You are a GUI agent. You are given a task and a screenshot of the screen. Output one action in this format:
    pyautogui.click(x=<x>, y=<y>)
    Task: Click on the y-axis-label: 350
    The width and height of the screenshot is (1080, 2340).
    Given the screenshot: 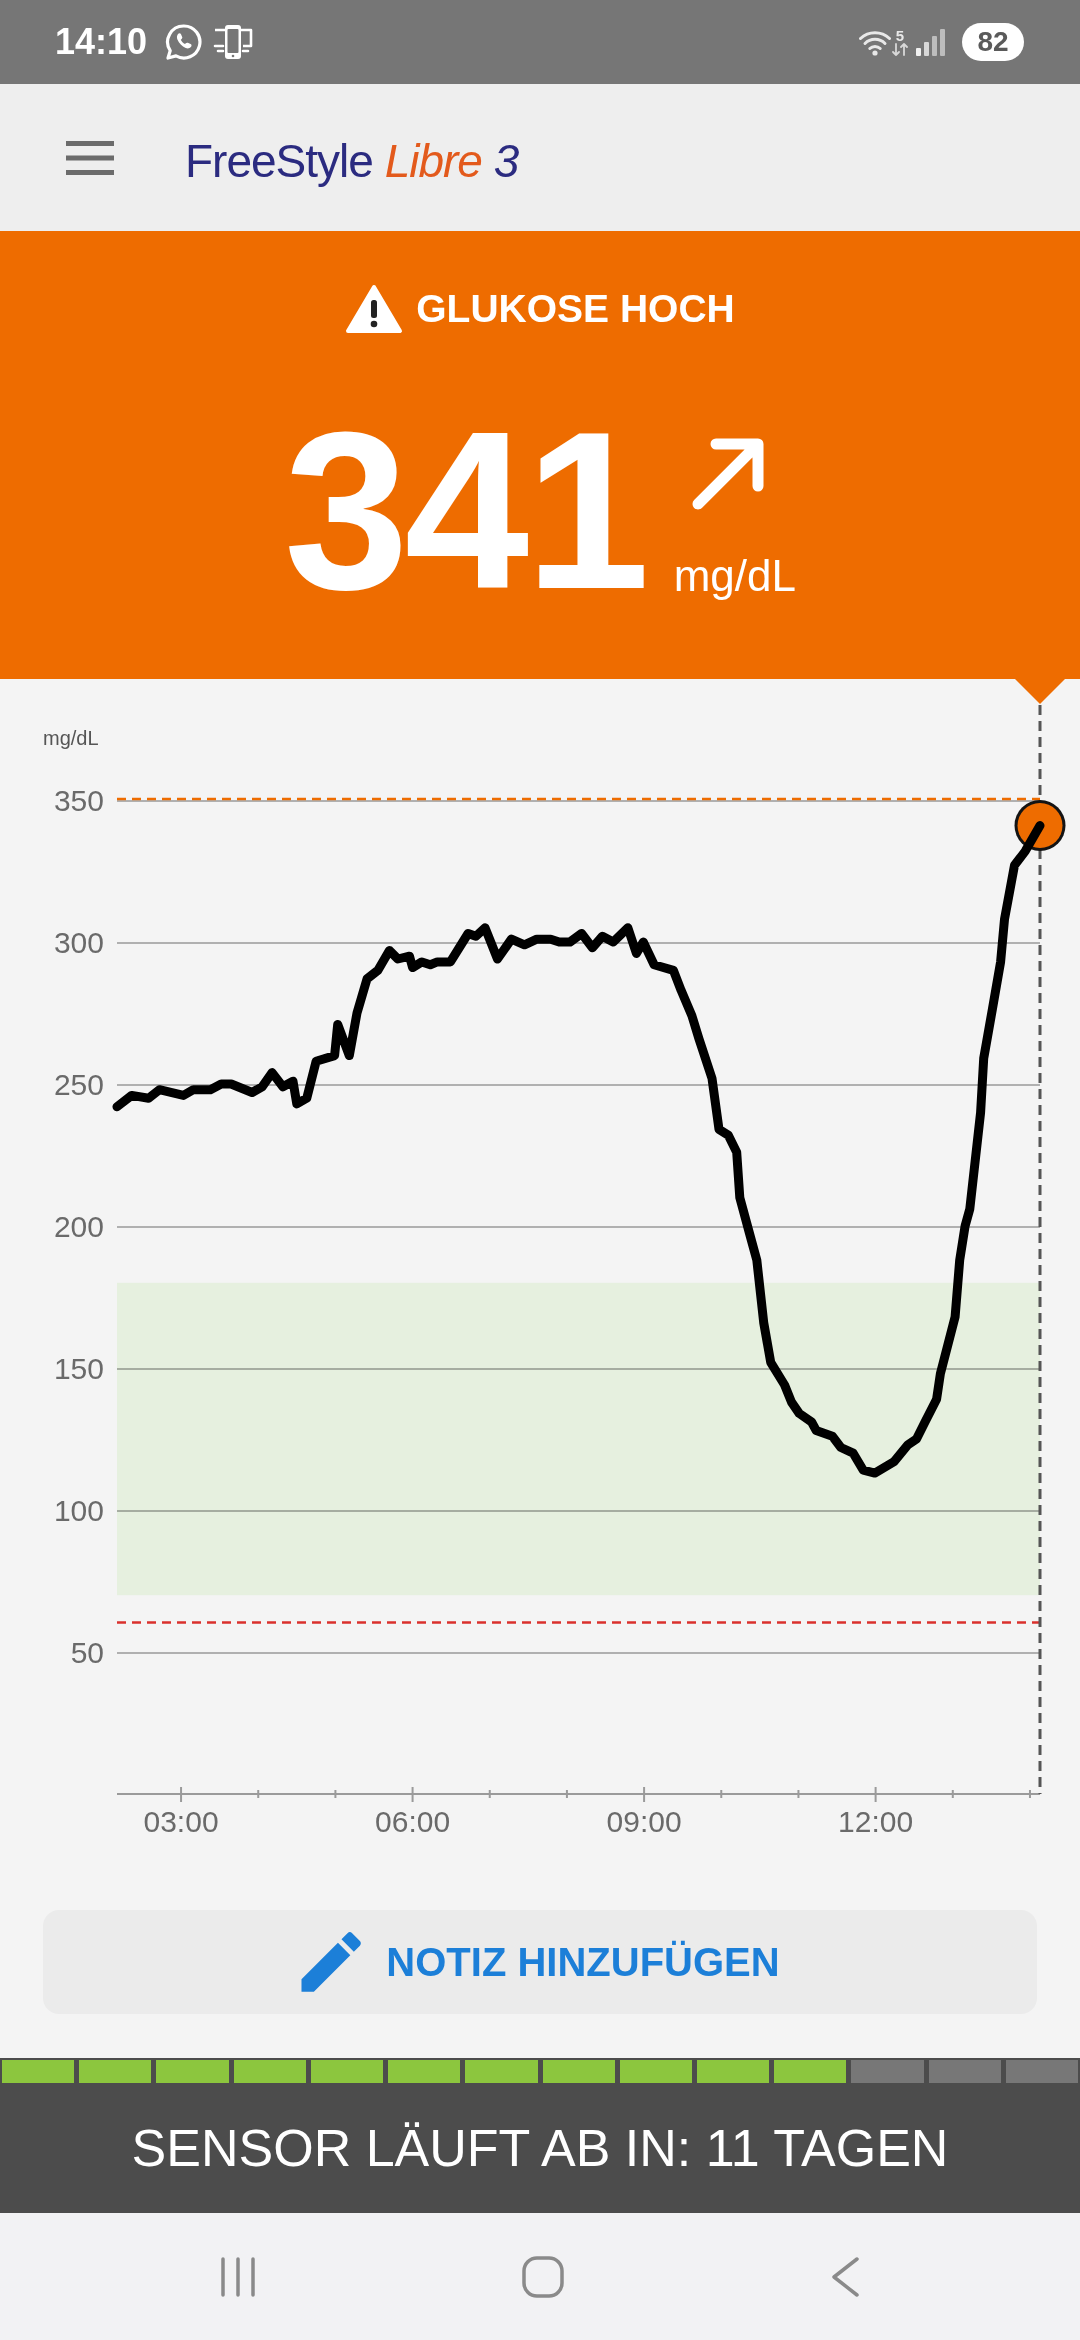 What is the action you would take?
    pyautogui.click(x=78, y=800)
    